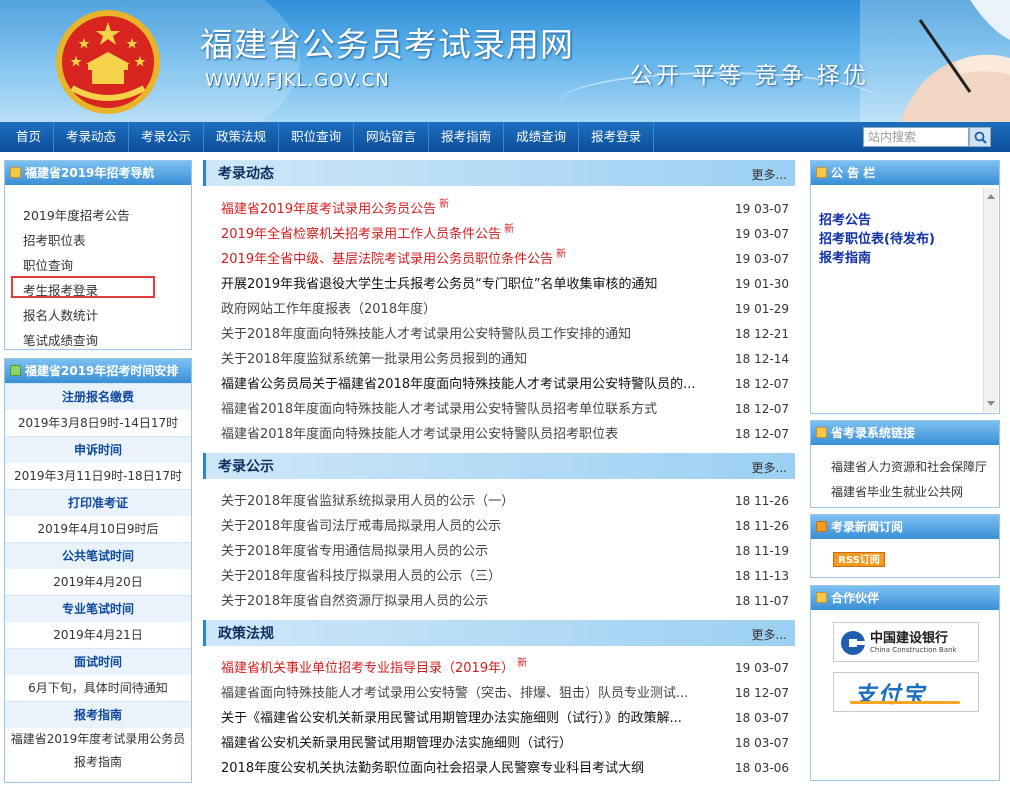  Describe the element at coordinates (905, 467) in the screenshot. I see `system-link: 福建省人力资源和社会保障厅` at that location.